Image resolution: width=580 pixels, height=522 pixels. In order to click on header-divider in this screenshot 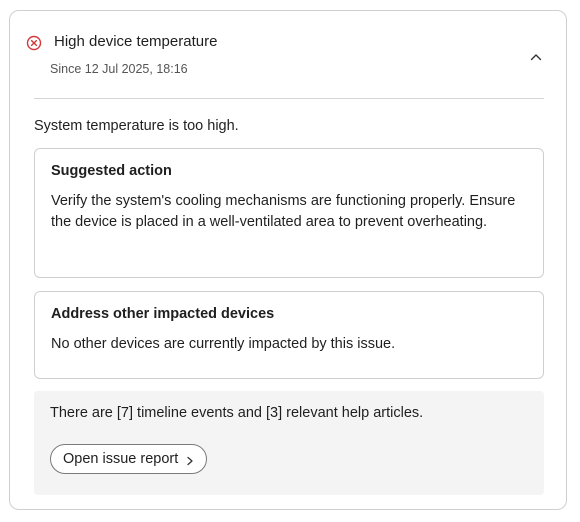, I will do `click(289, 98)`.